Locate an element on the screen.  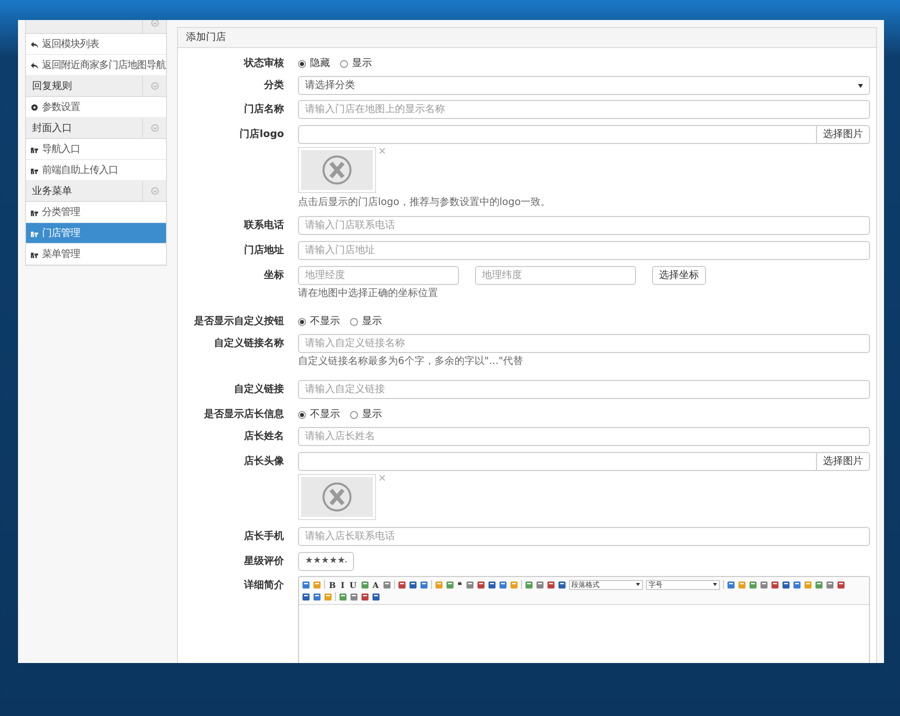
toolbar-button: ❝ is located at coordinates (459, 585).